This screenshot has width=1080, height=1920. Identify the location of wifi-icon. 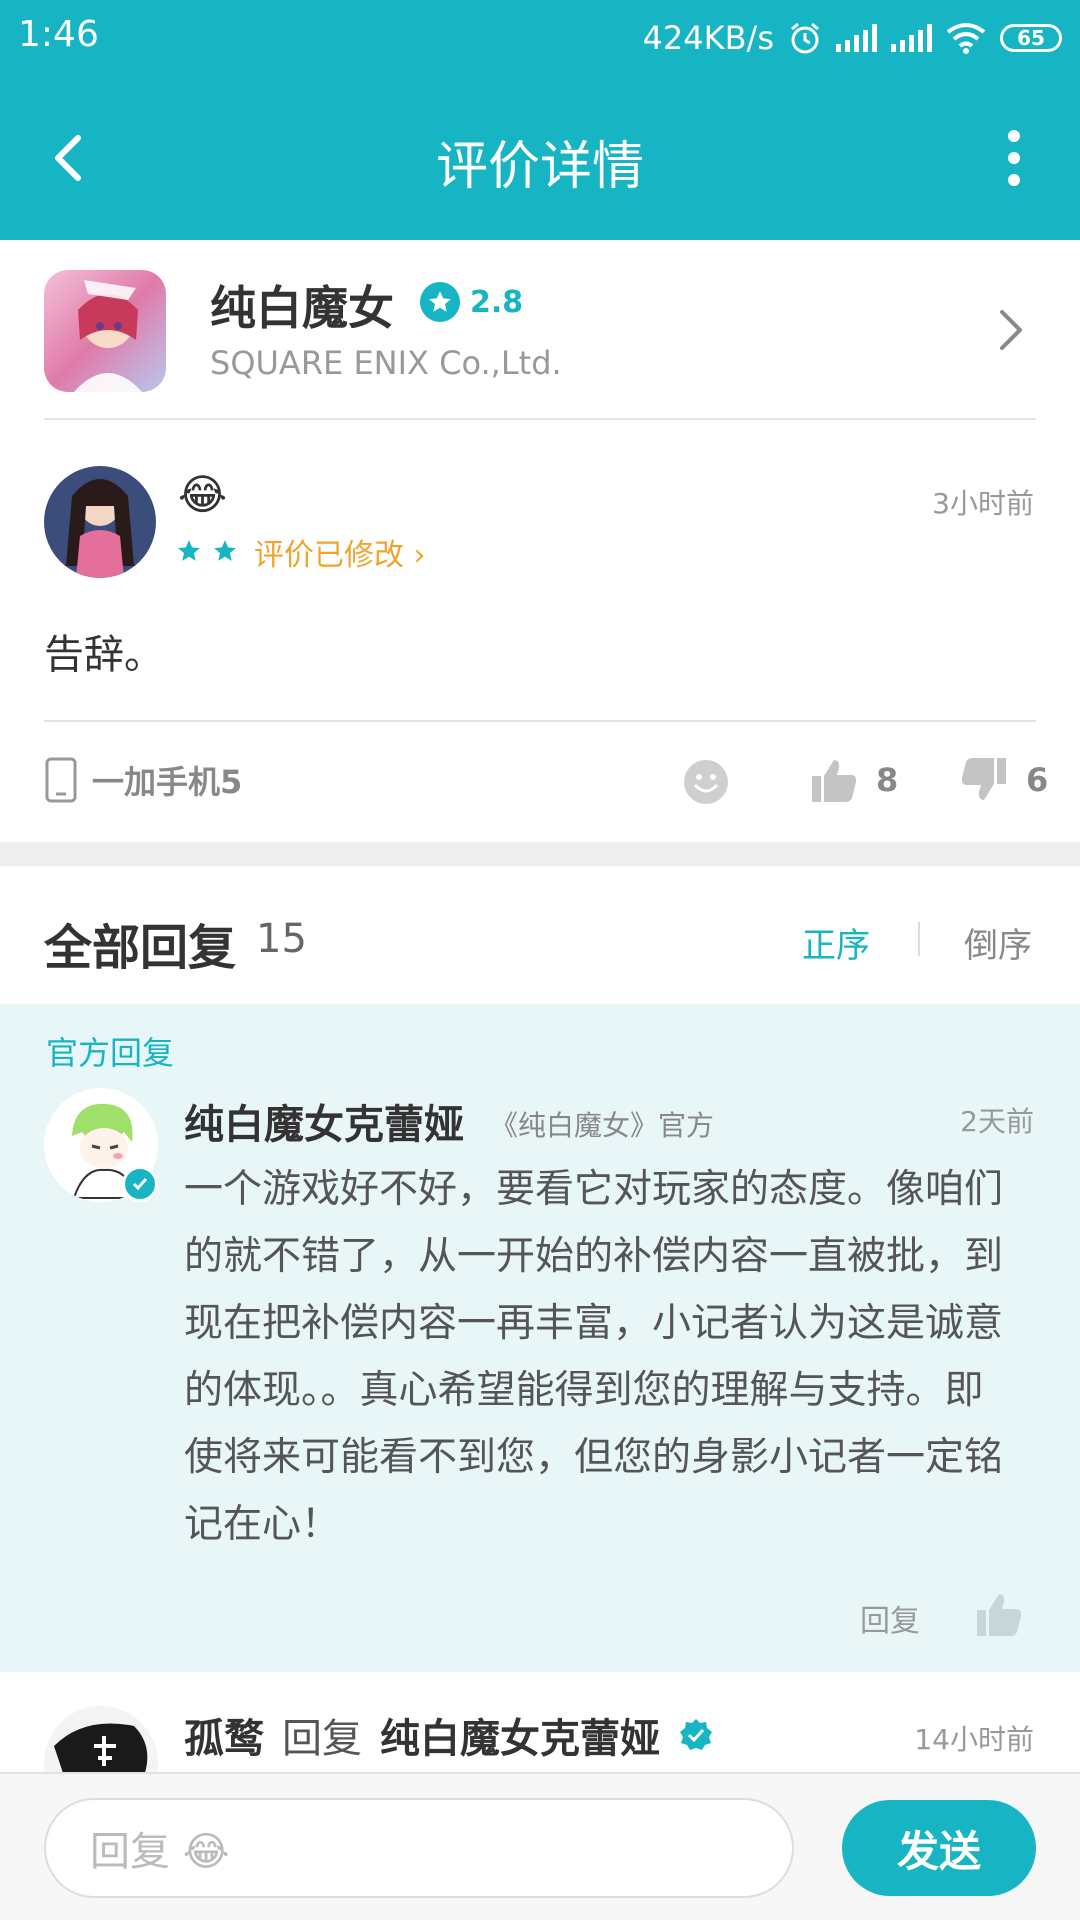
(966, 38).